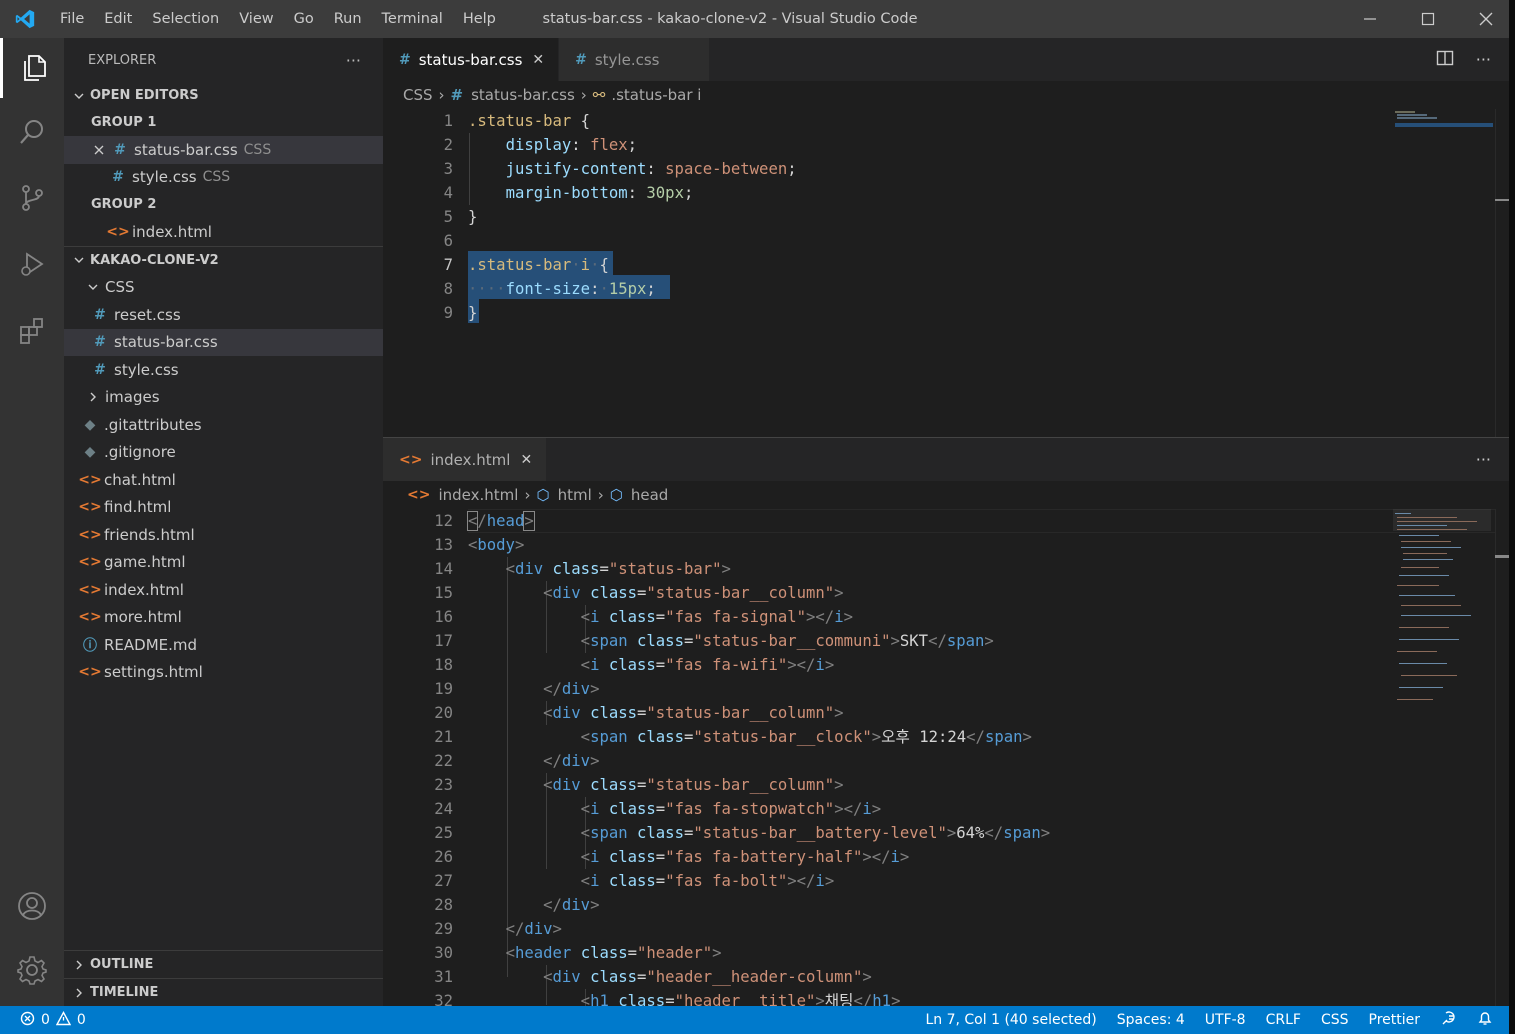 The image size is (1515, 1034). Describe the element at coordinates (649, 495) in the screenshot. I see `breadcrumb-element: head` at that location.